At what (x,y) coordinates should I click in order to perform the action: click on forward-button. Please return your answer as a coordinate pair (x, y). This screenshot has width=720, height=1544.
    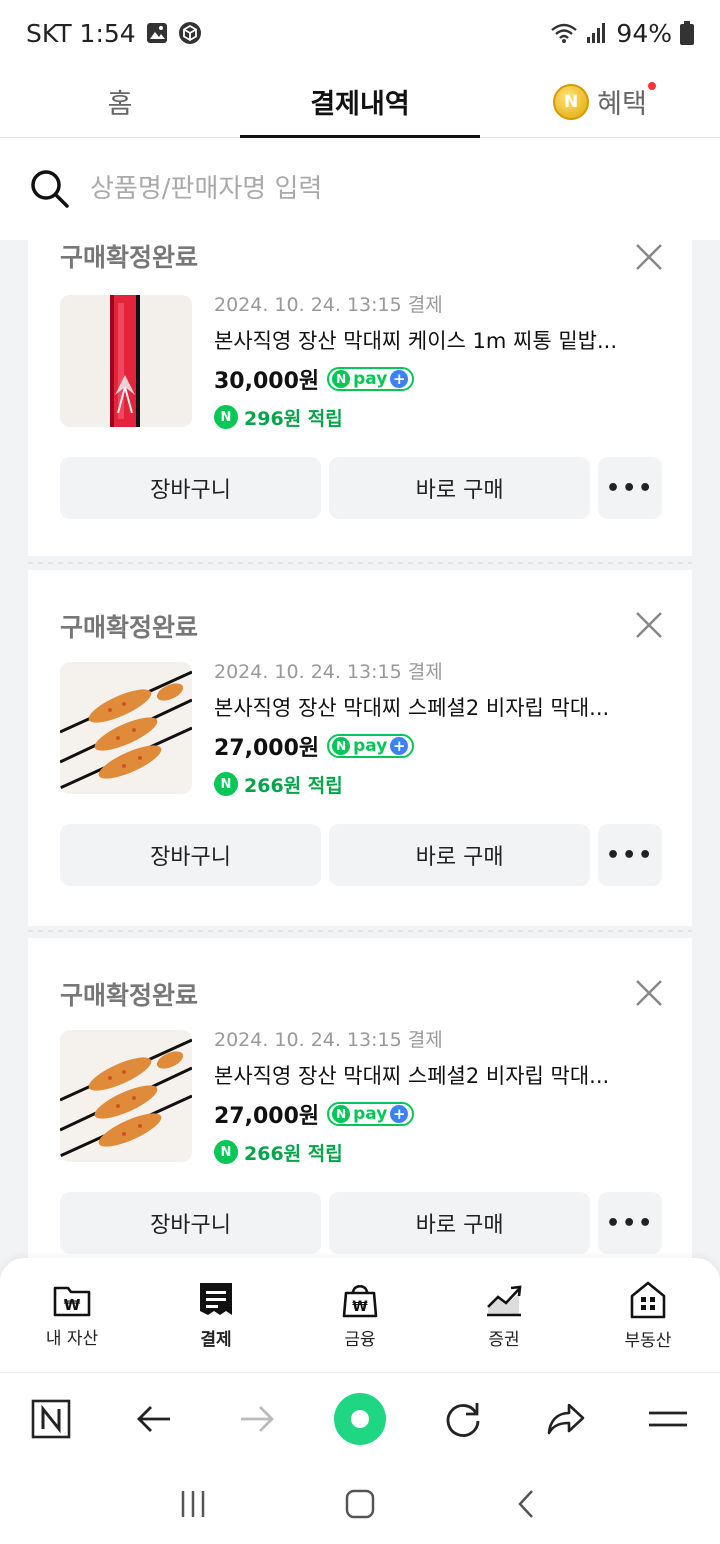
    Looking at the image, I should click on (257, 1419).